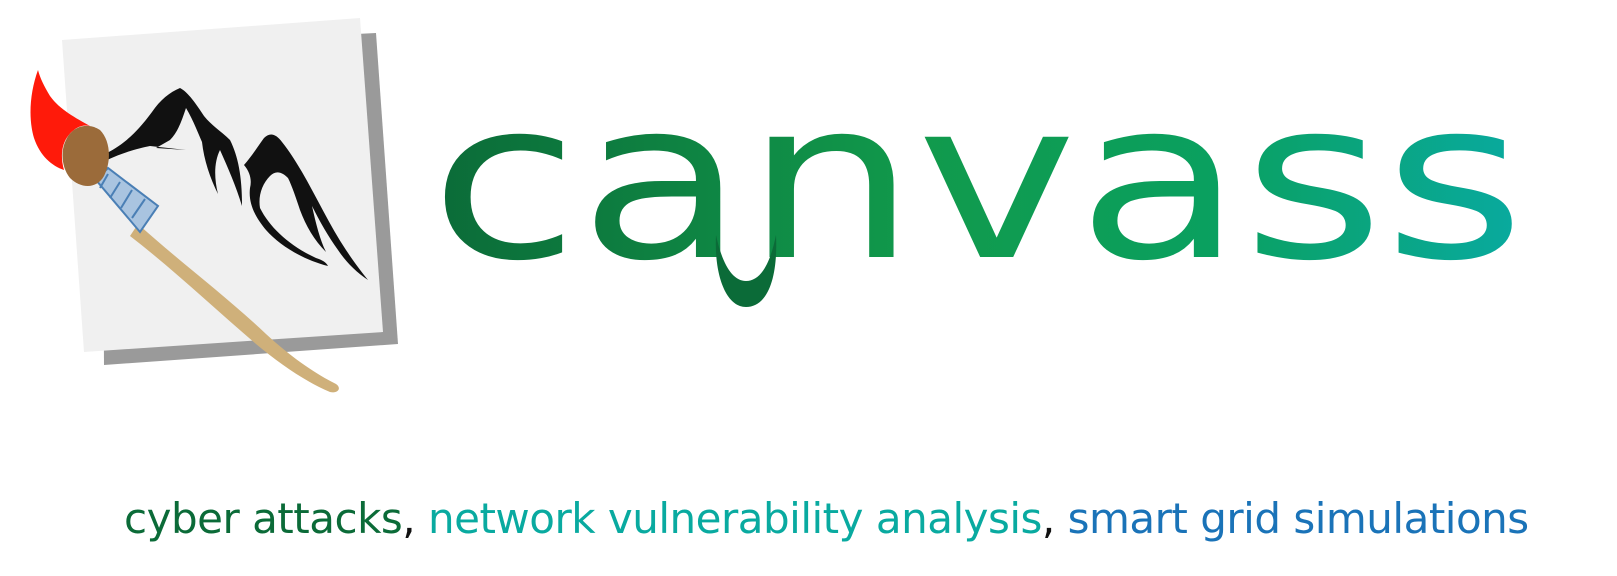 This screenshot has height=576, width=1617. Describe the element at coordinates (85, 155) in the screenshot. I see `brush-bristle-base` at that location.